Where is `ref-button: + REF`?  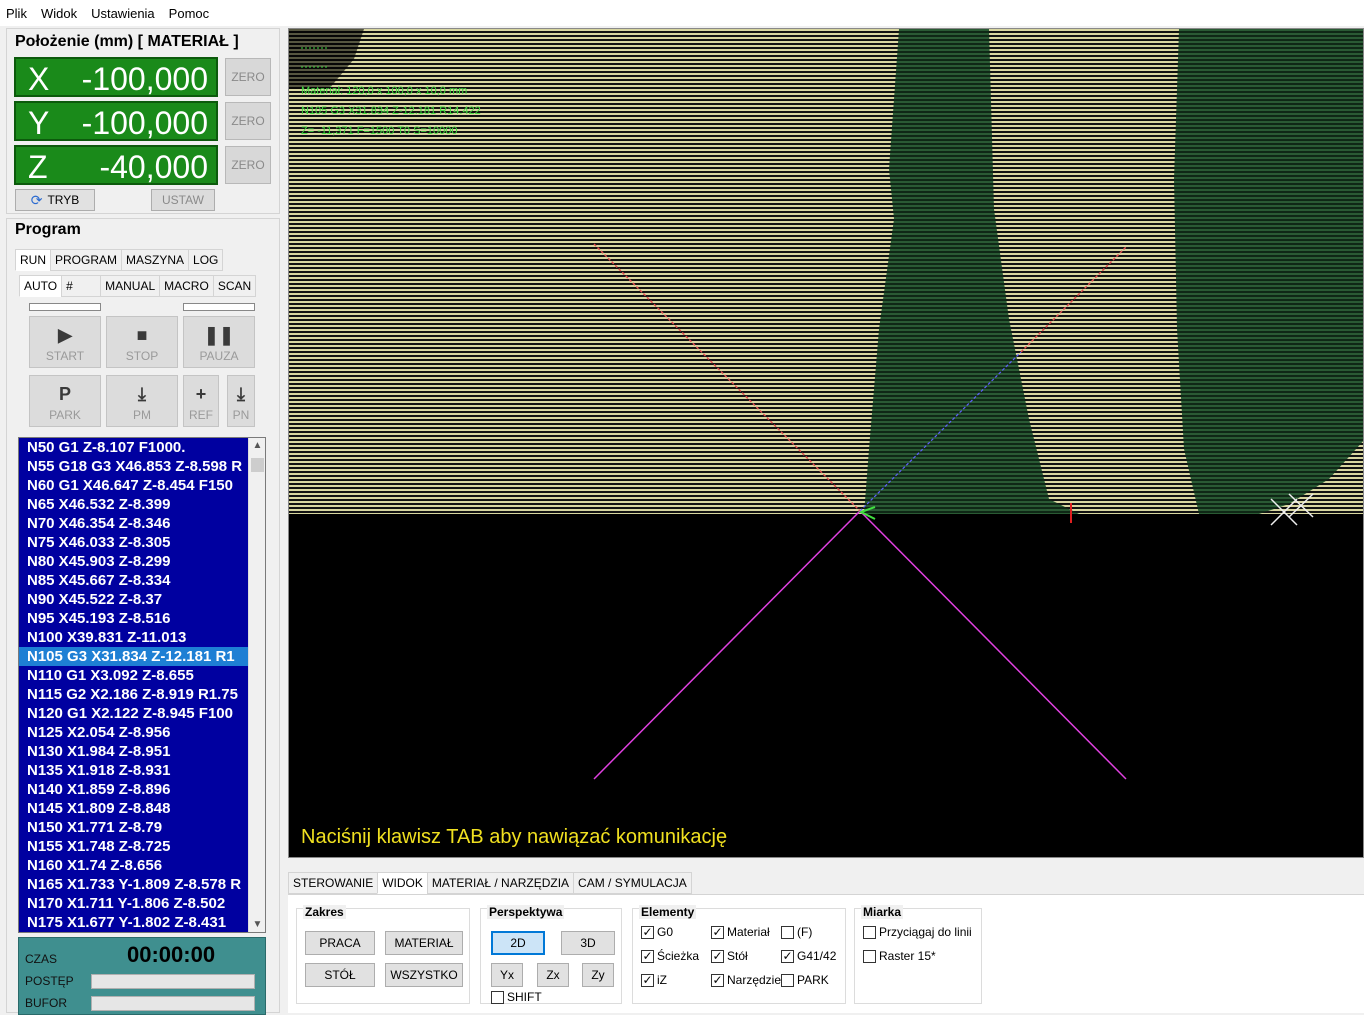
ref-button: + REF is located at coordinates (201, 401).